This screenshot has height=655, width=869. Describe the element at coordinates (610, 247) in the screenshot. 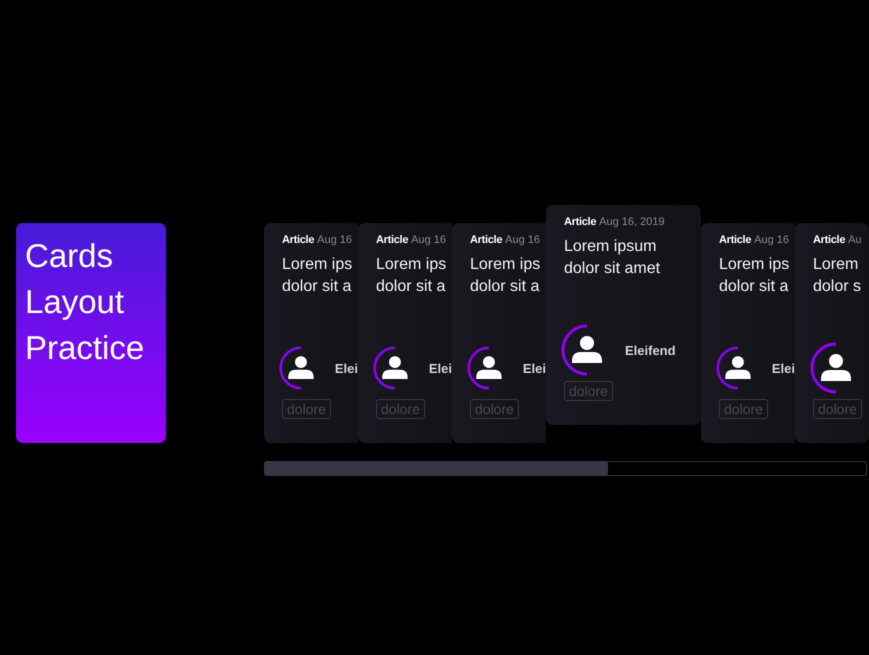

I see `article-title: Lorem ipsum` at that location.